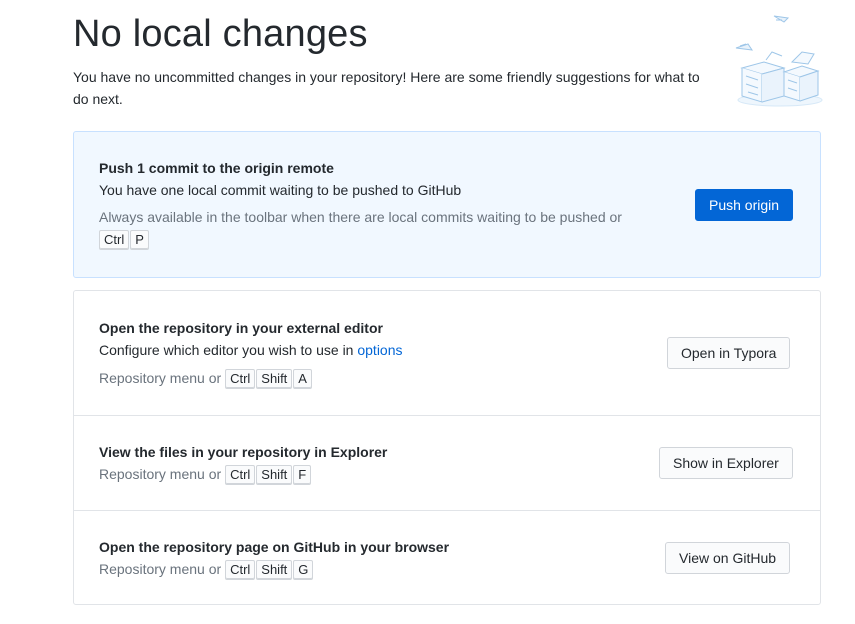  What do you see at coordinates (379, 350) in the screenshot?
I see `options-link: options` at bounding box center [379, 350].